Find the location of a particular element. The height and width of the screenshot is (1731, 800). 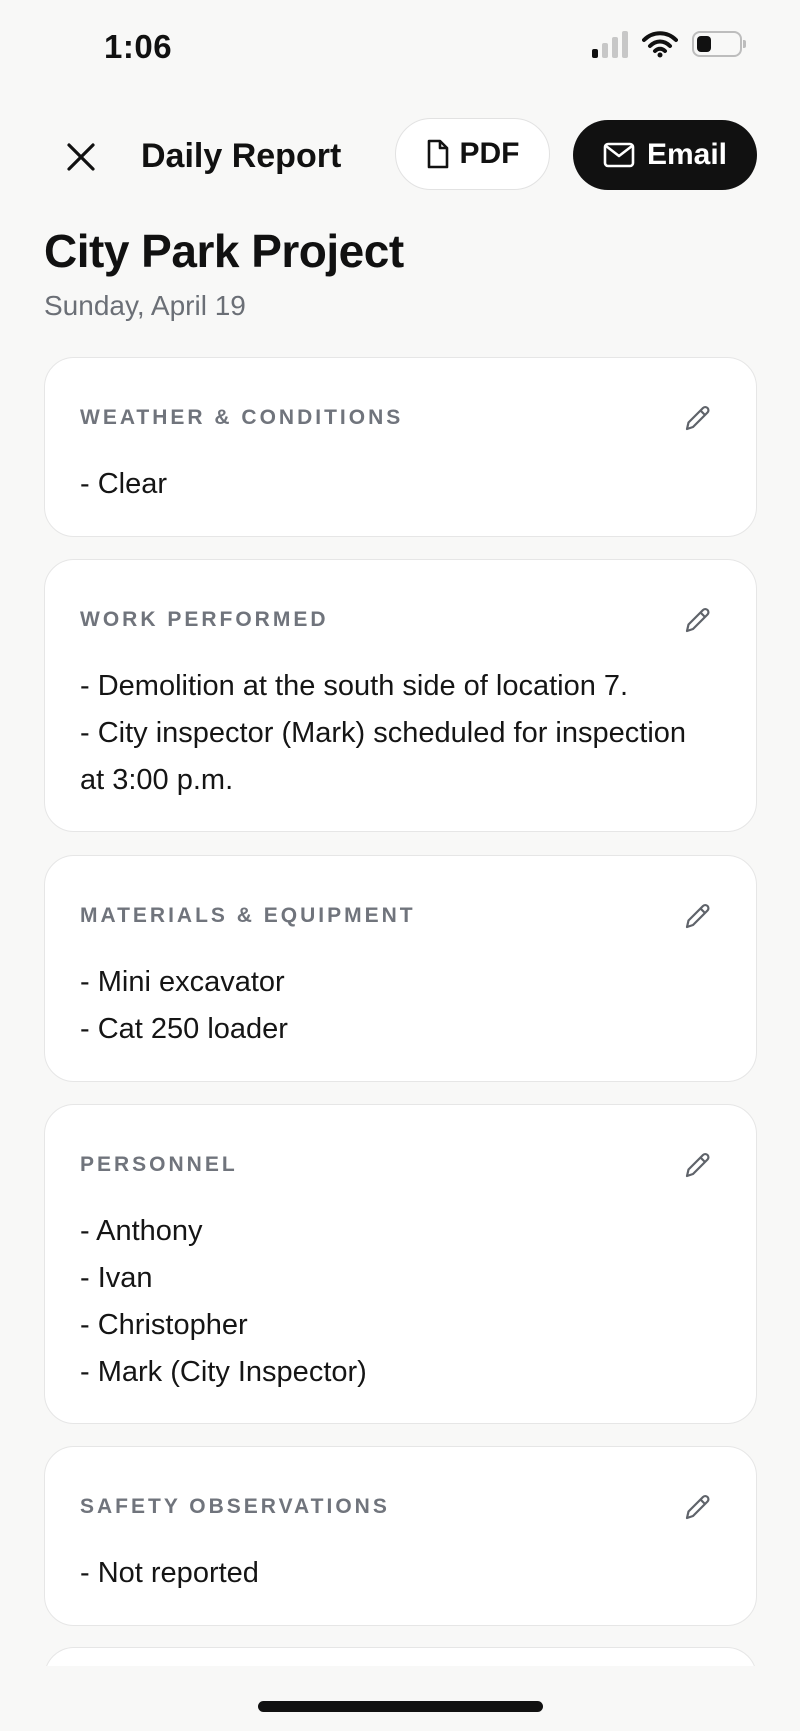

section-heading: MATERIALS & EQUIPMENT is located at coordinates (248, 915).